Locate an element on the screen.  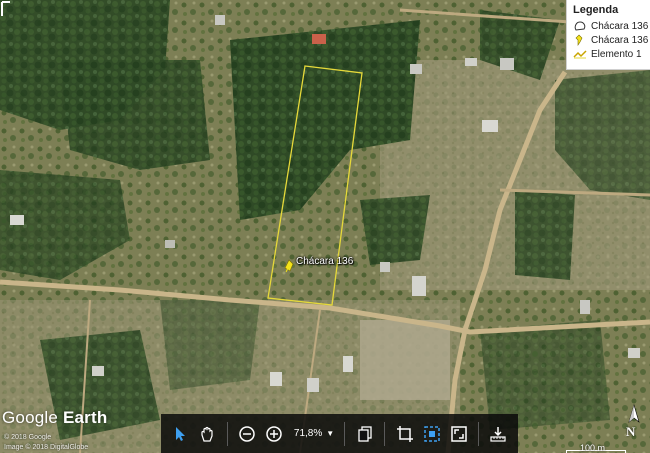
fullscreen-button is located at coordinates (458, 434).